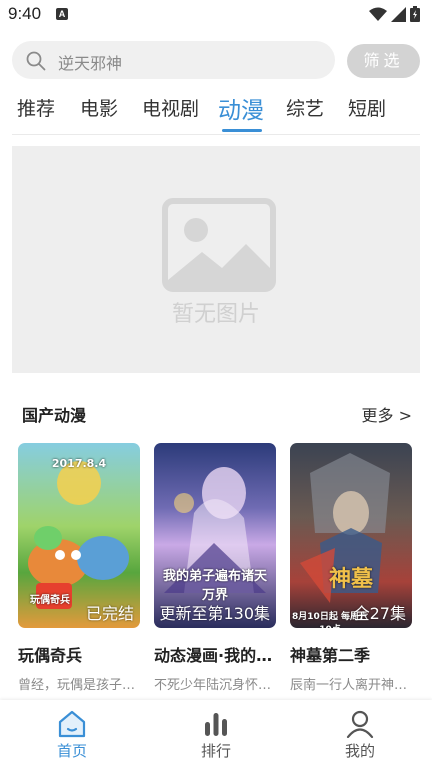  I want to click on search-input: 逆天邪神, so click(173, 60).